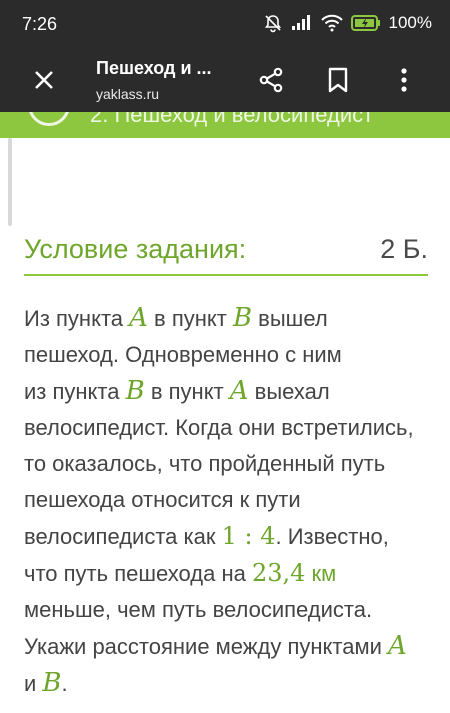  I want to click on task-line: пешеход. Одновременно с ним, so click(183, 354).